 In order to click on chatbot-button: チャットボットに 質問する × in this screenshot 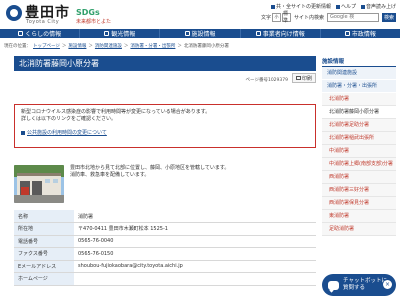, I will do `click(359, 285)`.